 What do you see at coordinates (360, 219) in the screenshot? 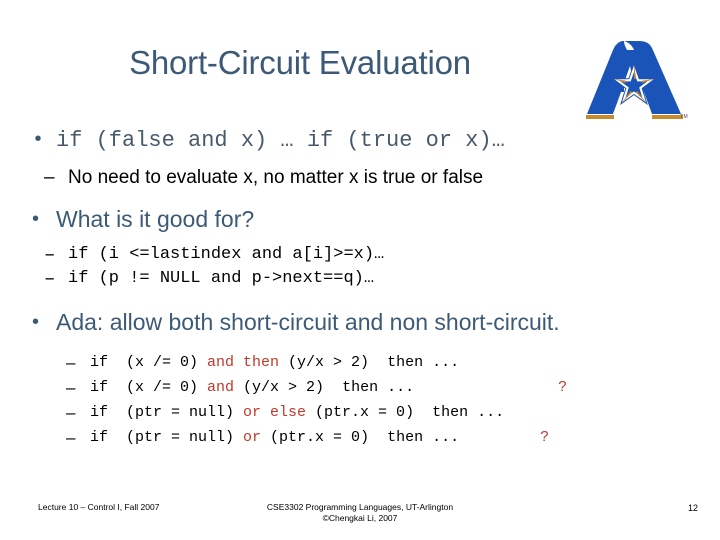
I see `bullet-what-is-it-good-for: What is it good for?` at bounding box center [360, 219].